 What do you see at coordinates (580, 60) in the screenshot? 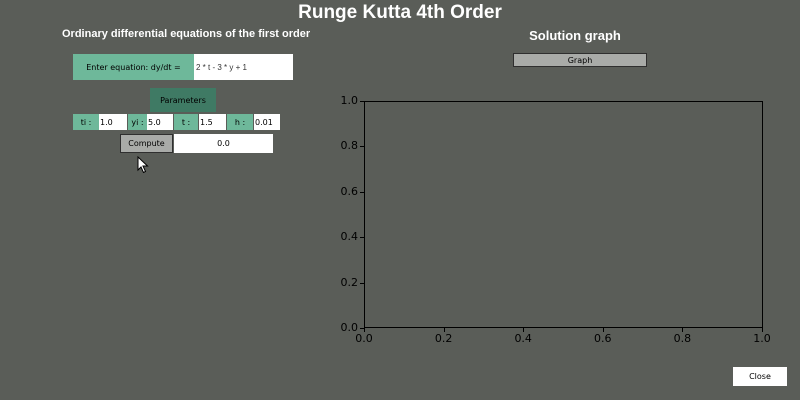
I see `graph-button: Graph` at bounding box center [580, 60].